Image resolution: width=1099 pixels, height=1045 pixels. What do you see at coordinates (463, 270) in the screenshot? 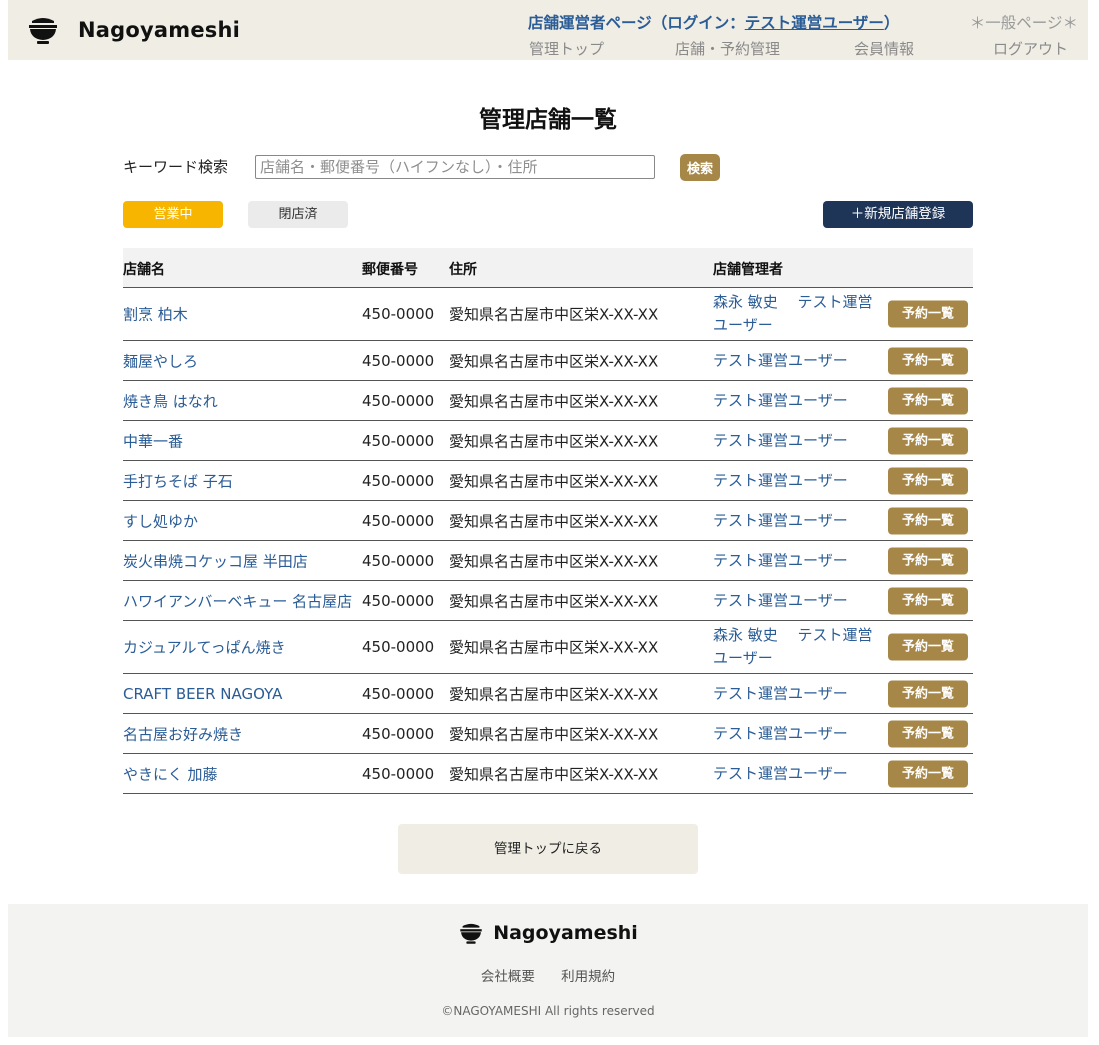
I see `header-address: 住所` at bounding box center [463, 270].